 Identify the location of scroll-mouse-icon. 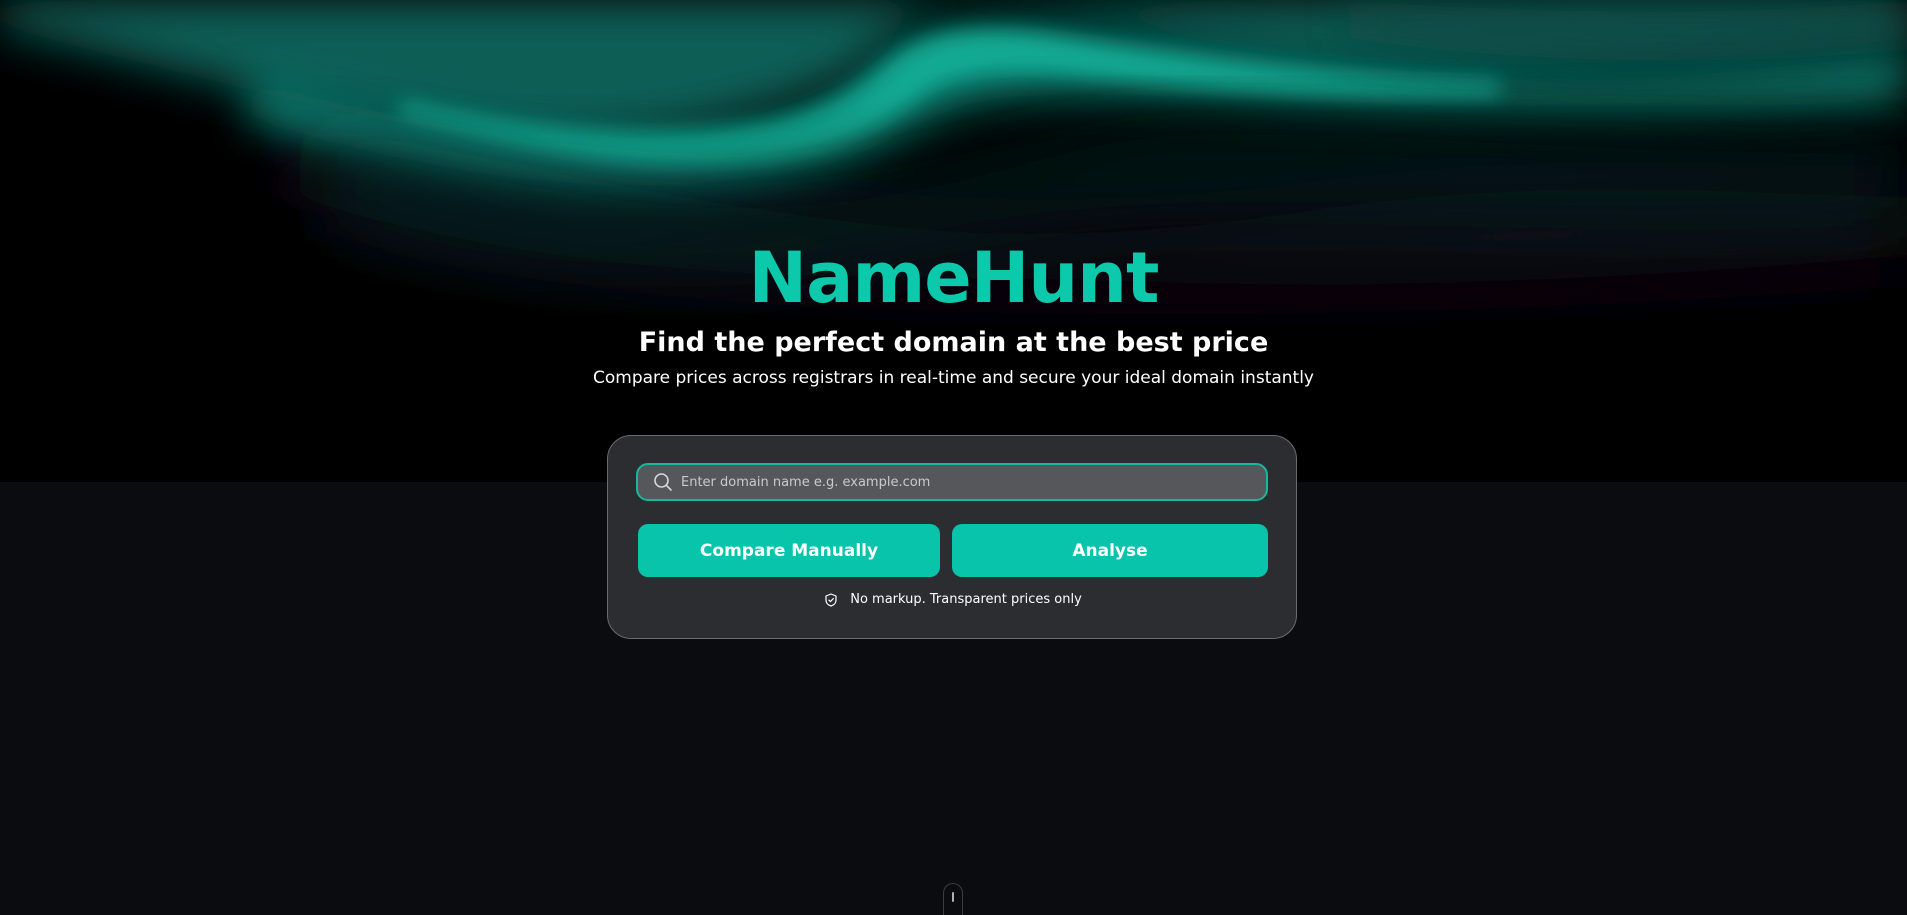
(953, 899).